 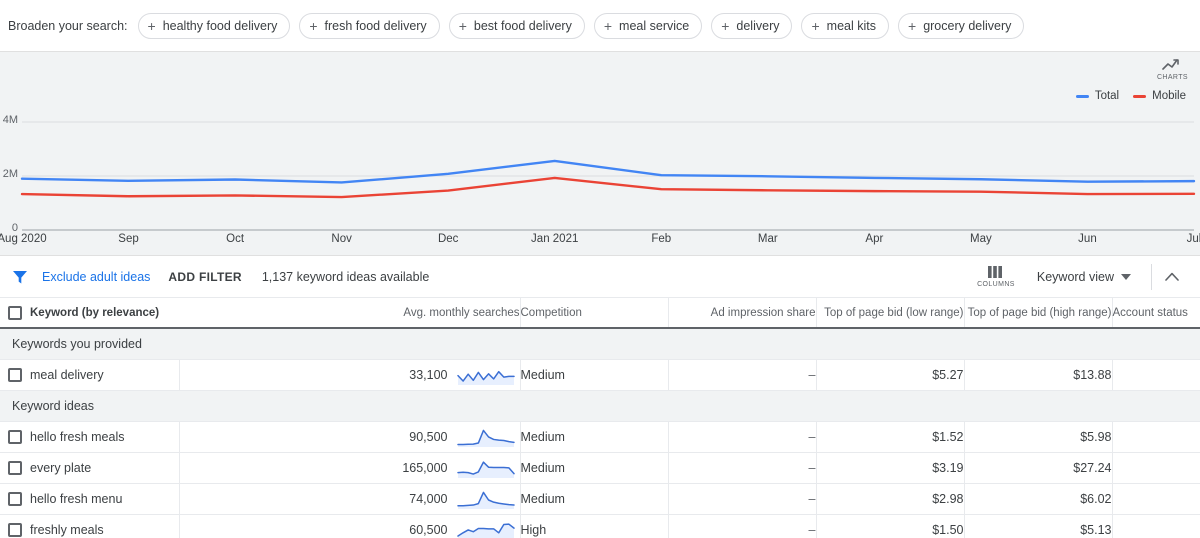 What do you see at coordinates (742, 313) in the screenshot?
I see `column-header-ad-impression-share: Ad impression share` at bounding box center [742, 313].